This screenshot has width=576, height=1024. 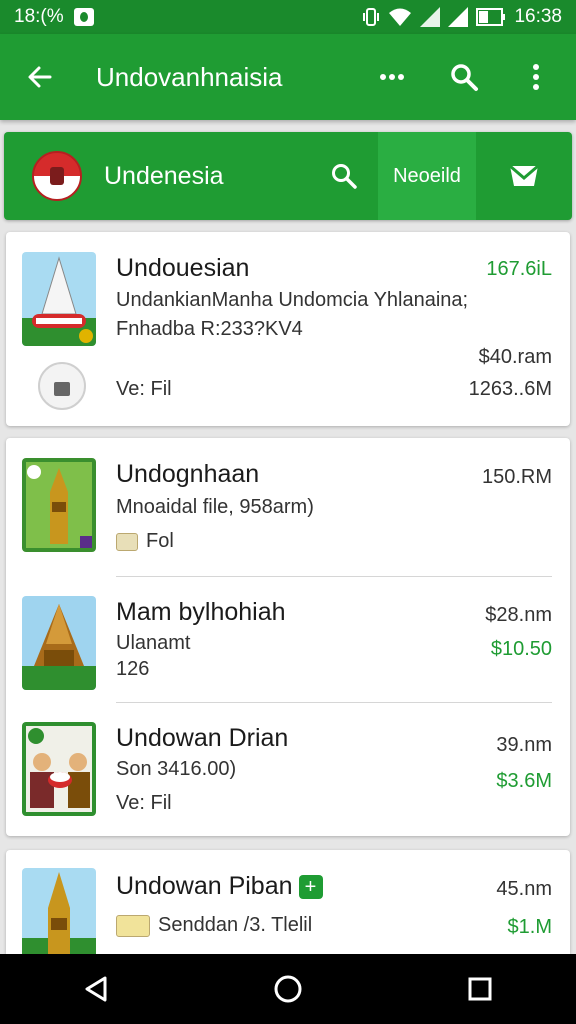 What do you see at coordinates (133, 669) in the screenshot?
I see `app-detail: 126` at bounding box center [133, 669].